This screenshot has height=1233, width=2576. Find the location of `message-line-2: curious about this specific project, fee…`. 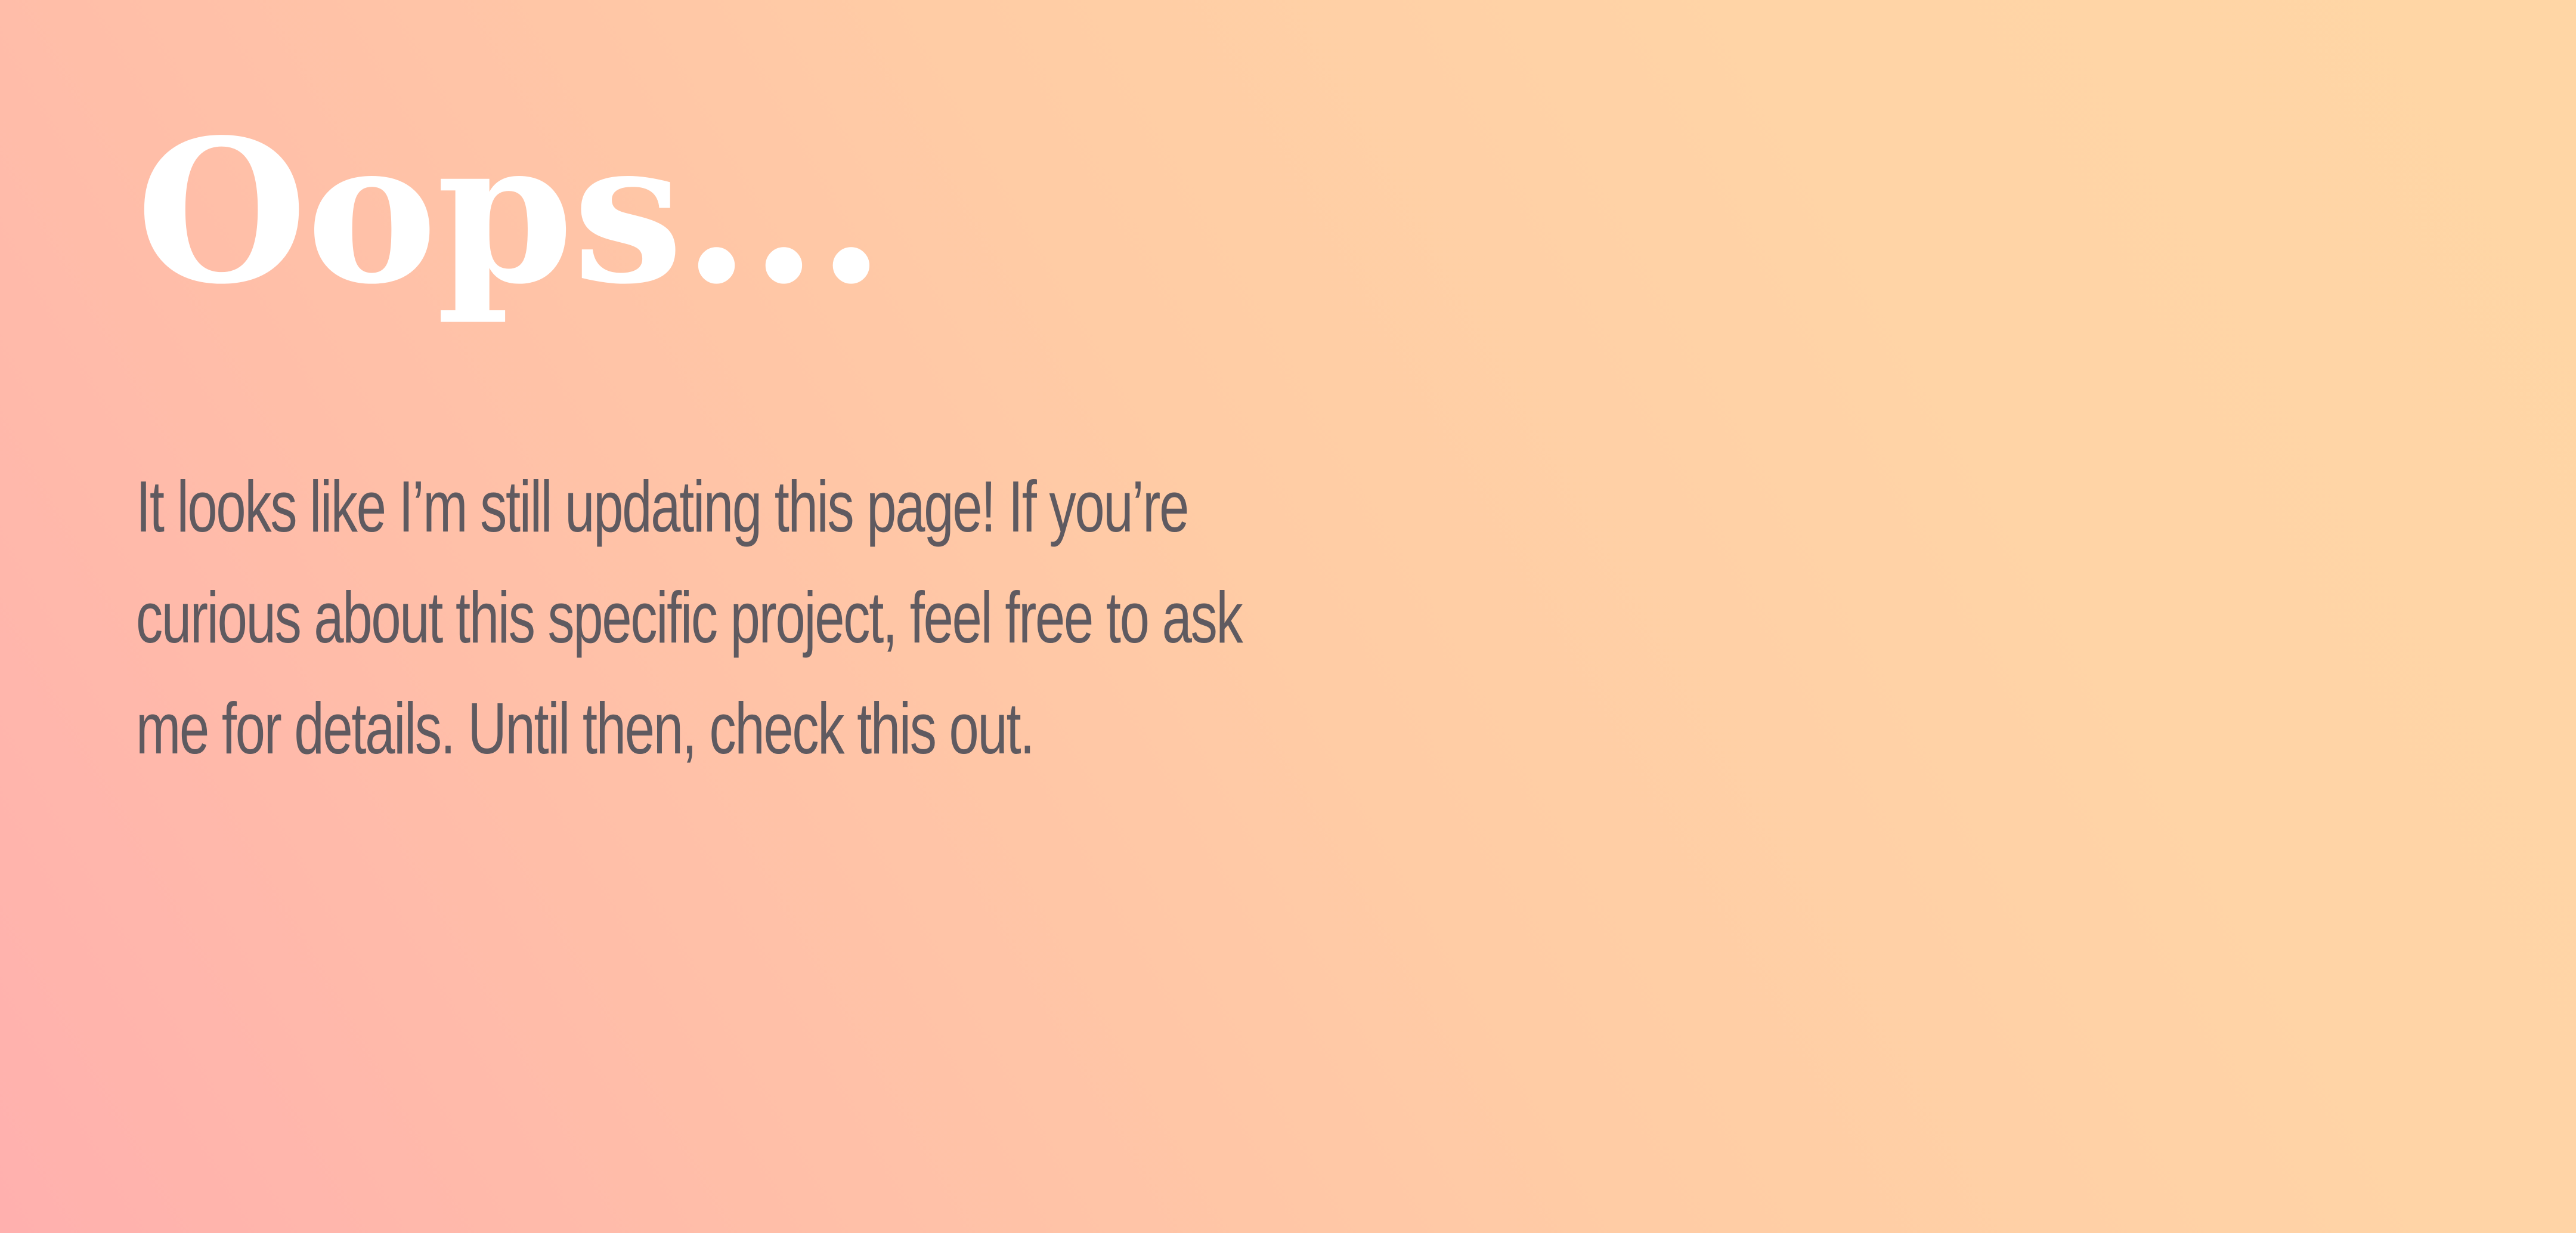

message-line-2: curious about this specific project, fee… is located at coordinates (689, 618).